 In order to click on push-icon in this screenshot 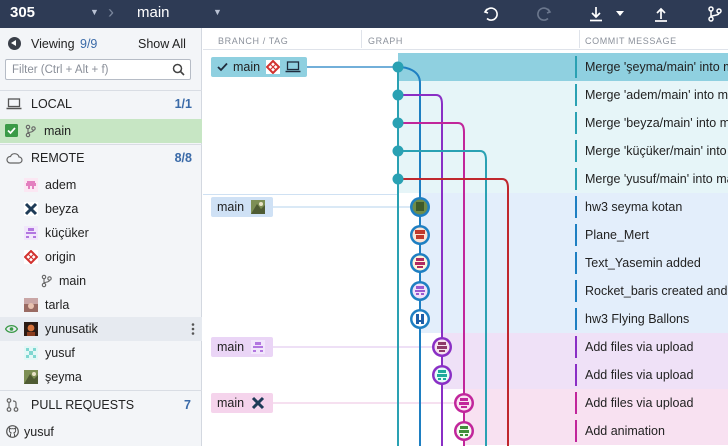, I will do `click(661, 14)`.